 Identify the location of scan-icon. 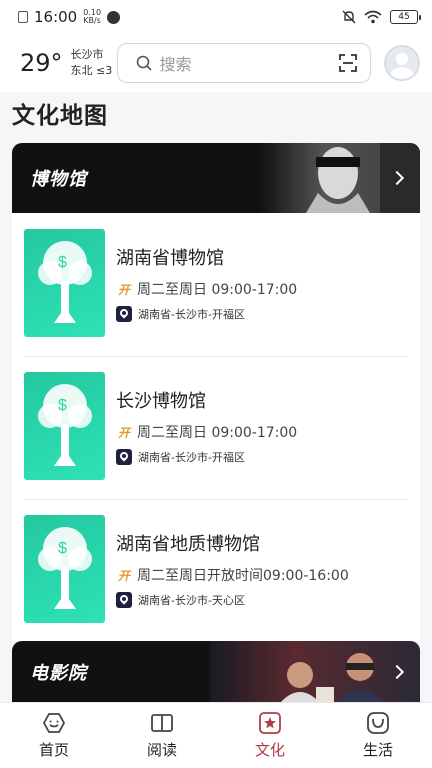
(348, 63).